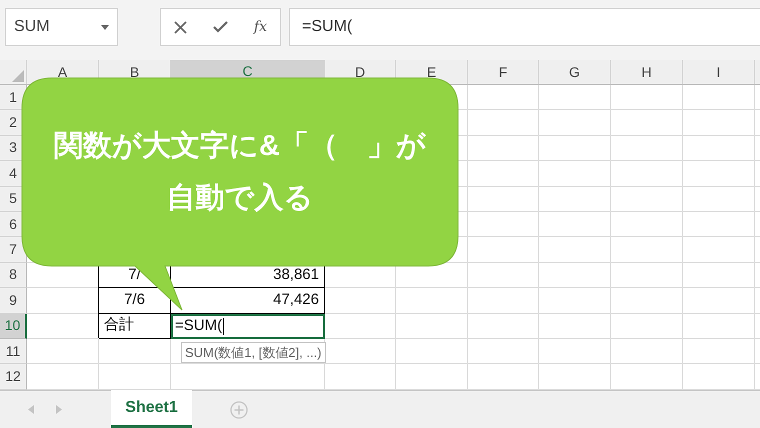 The height and width of the screenshot is (428, 760). Describe the element at coordinates (327, 27) in the screenshot. I see `formula-text: =SUM(` at that location.